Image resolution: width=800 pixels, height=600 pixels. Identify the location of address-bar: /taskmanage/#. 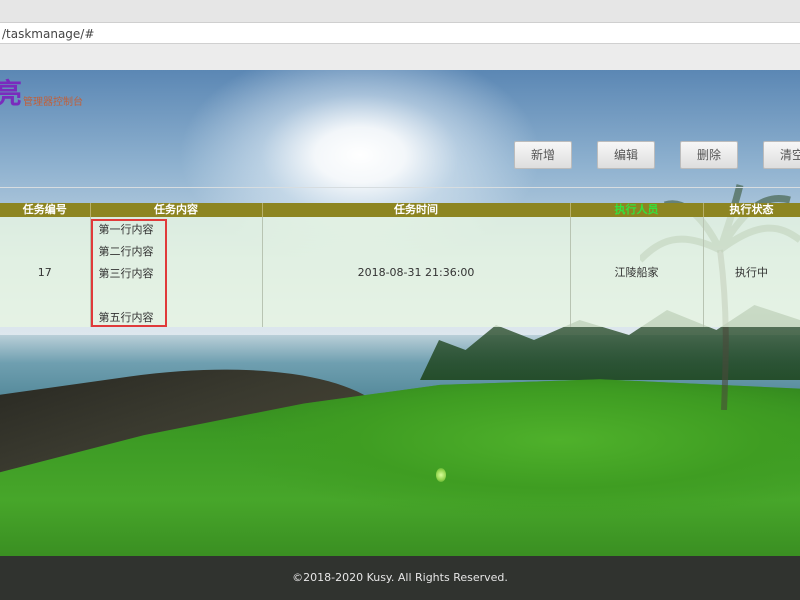
(400, 33).